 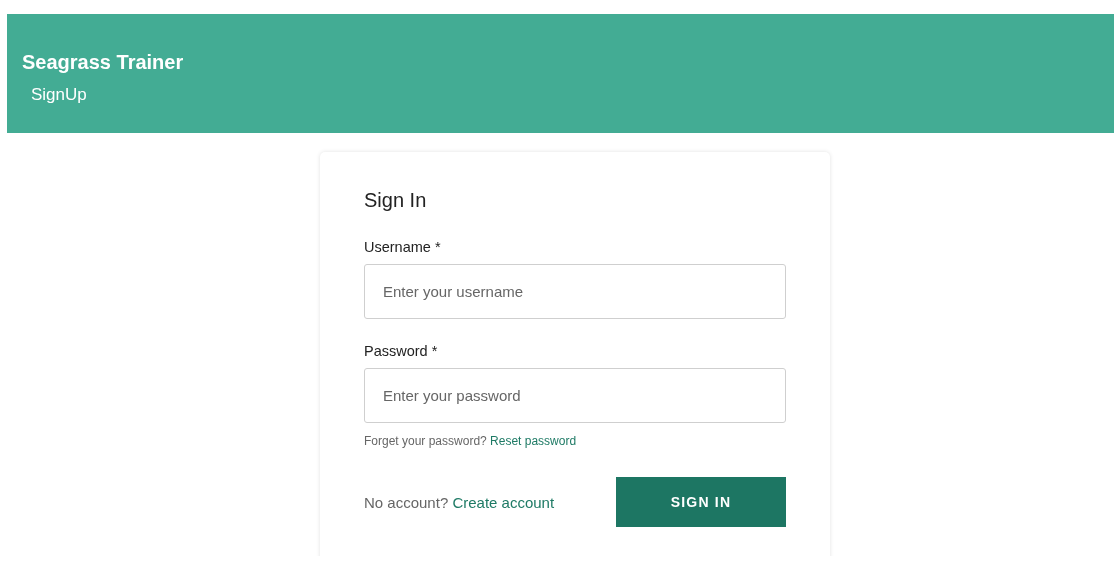 What do you see at coordinates (470, 441) in the screenshot?
I see `reset-hint: Forget your password? Reset password` at bounding box center [470, 441].